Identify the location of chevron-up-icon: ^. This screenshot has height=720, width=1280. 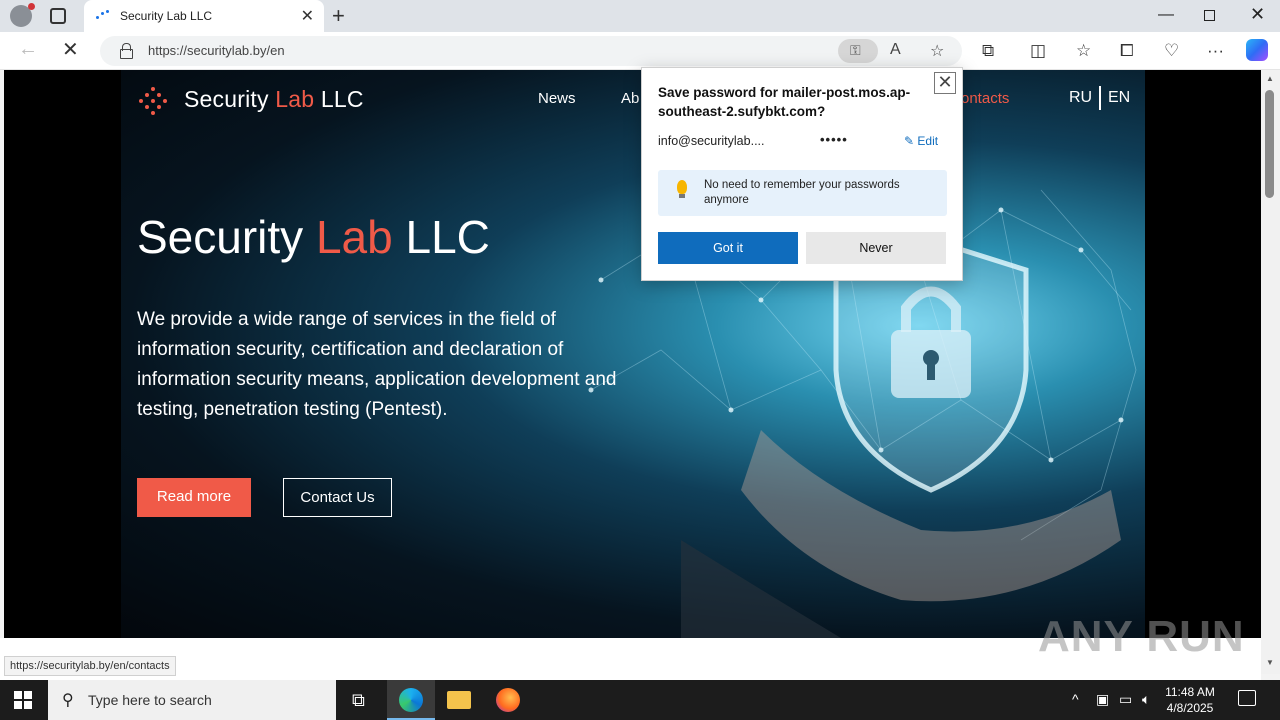
(1075, 699).